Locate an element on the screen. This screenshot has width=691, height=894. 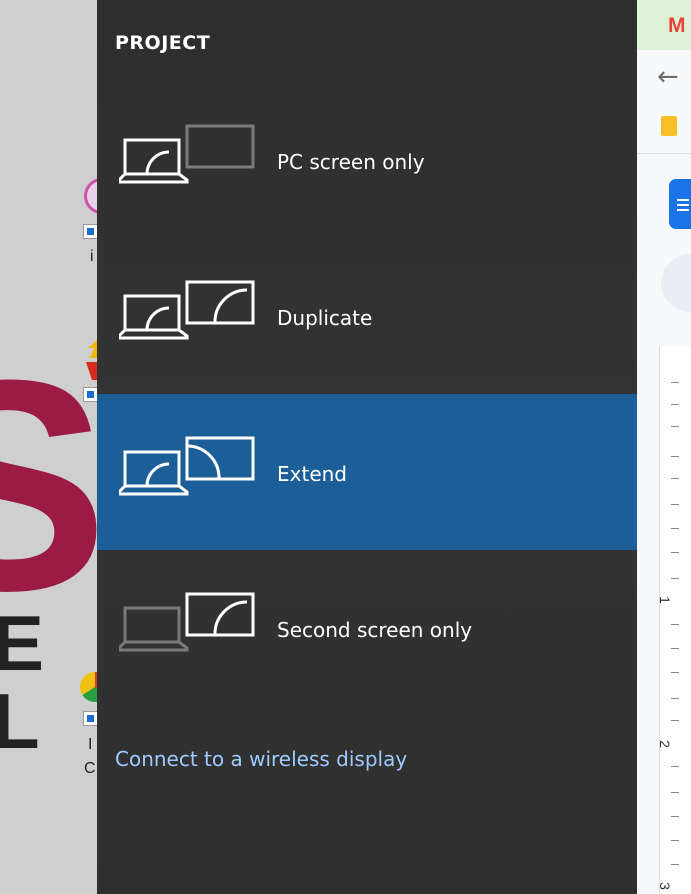
ruler-number: 2 is located at coordinates (664, 744).